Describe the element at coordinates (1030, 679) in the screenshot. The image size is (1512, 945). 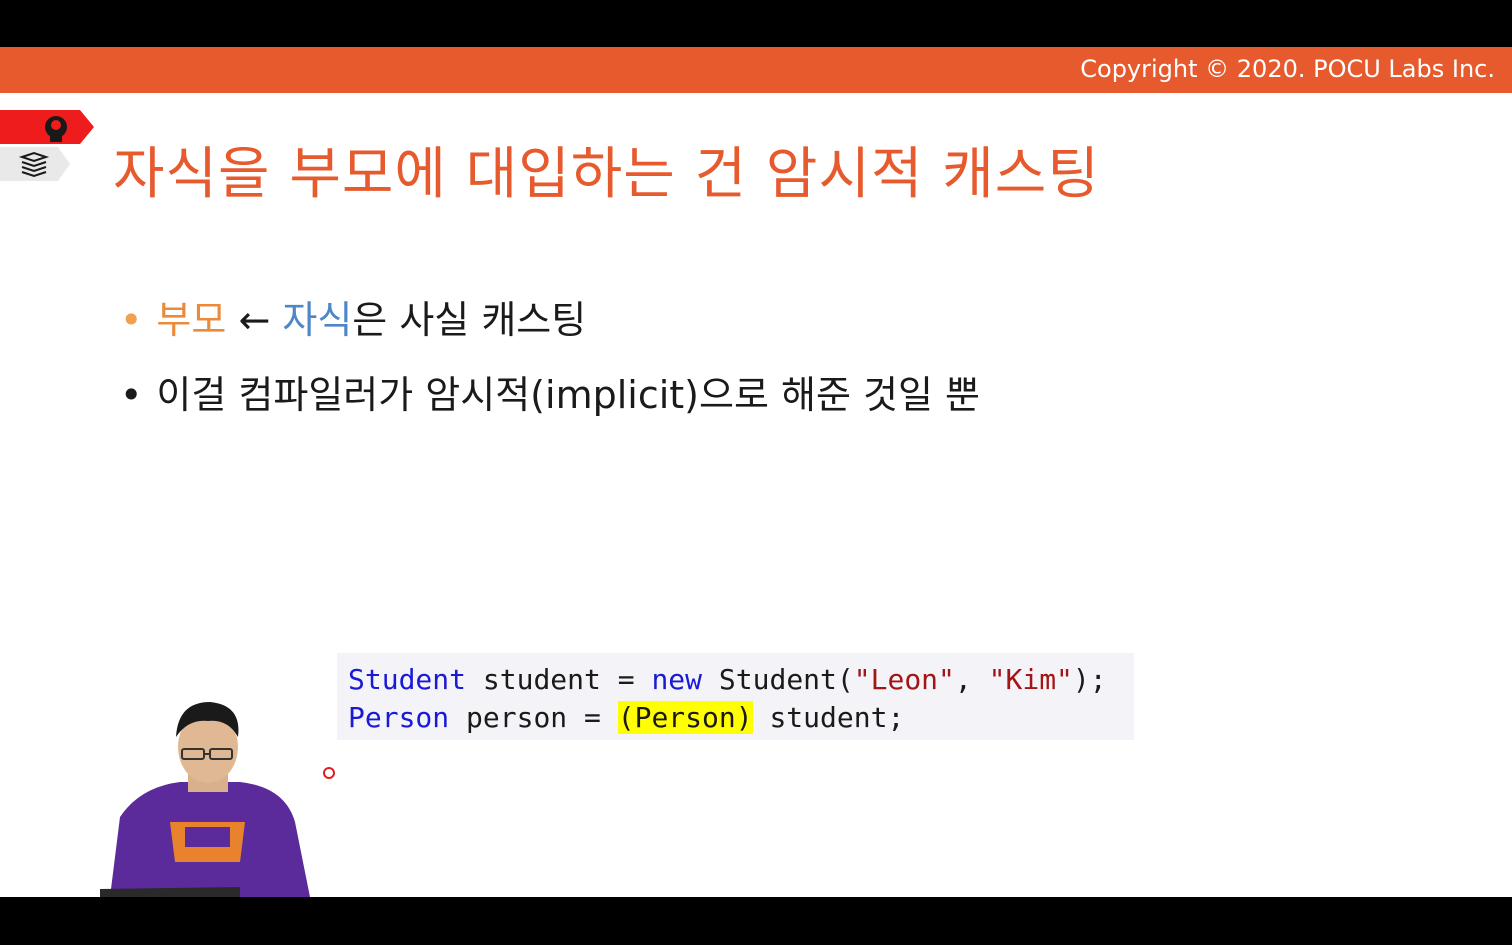
I see `code-string: "Kim"` at that location.